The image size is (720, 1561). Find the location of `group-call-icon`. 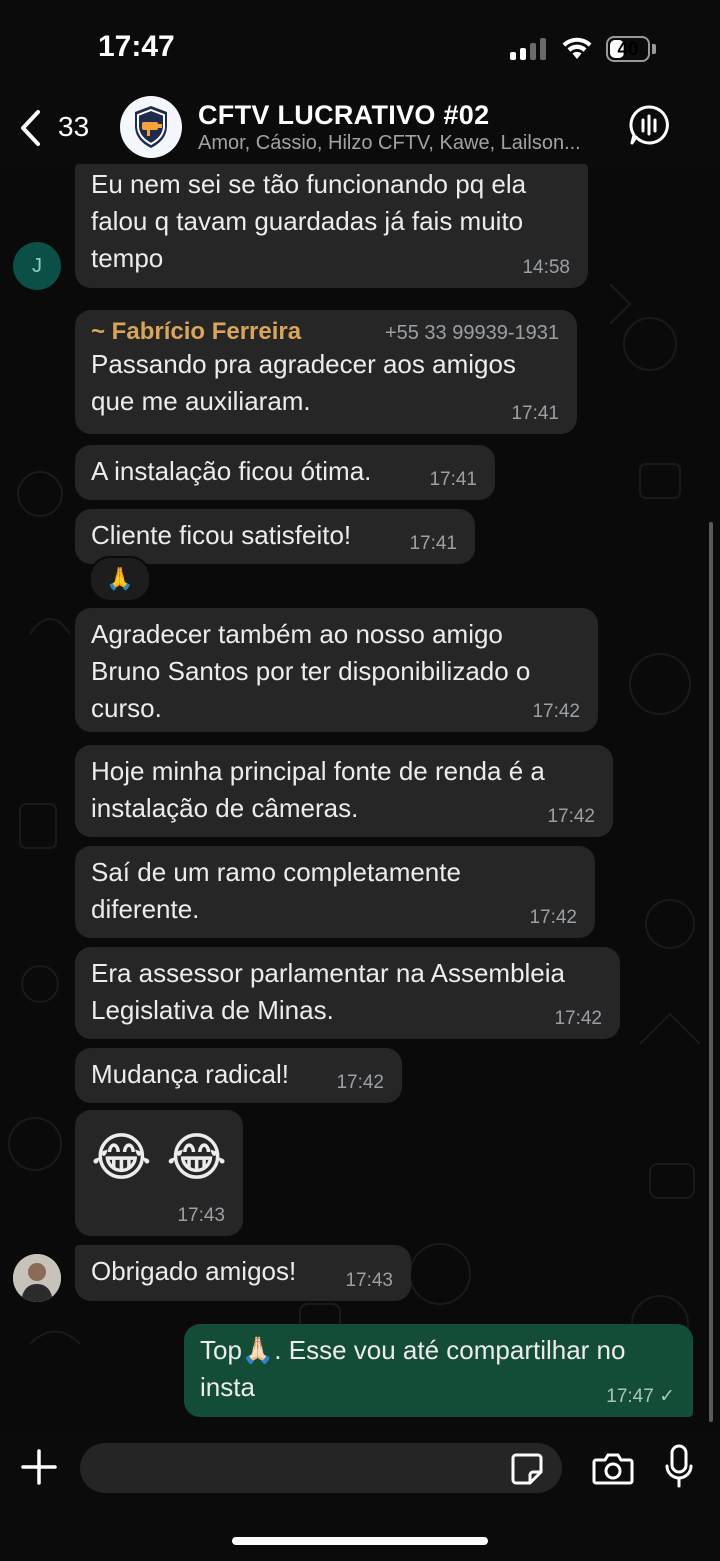

group-call-icon is located at coordinates (649, 125).